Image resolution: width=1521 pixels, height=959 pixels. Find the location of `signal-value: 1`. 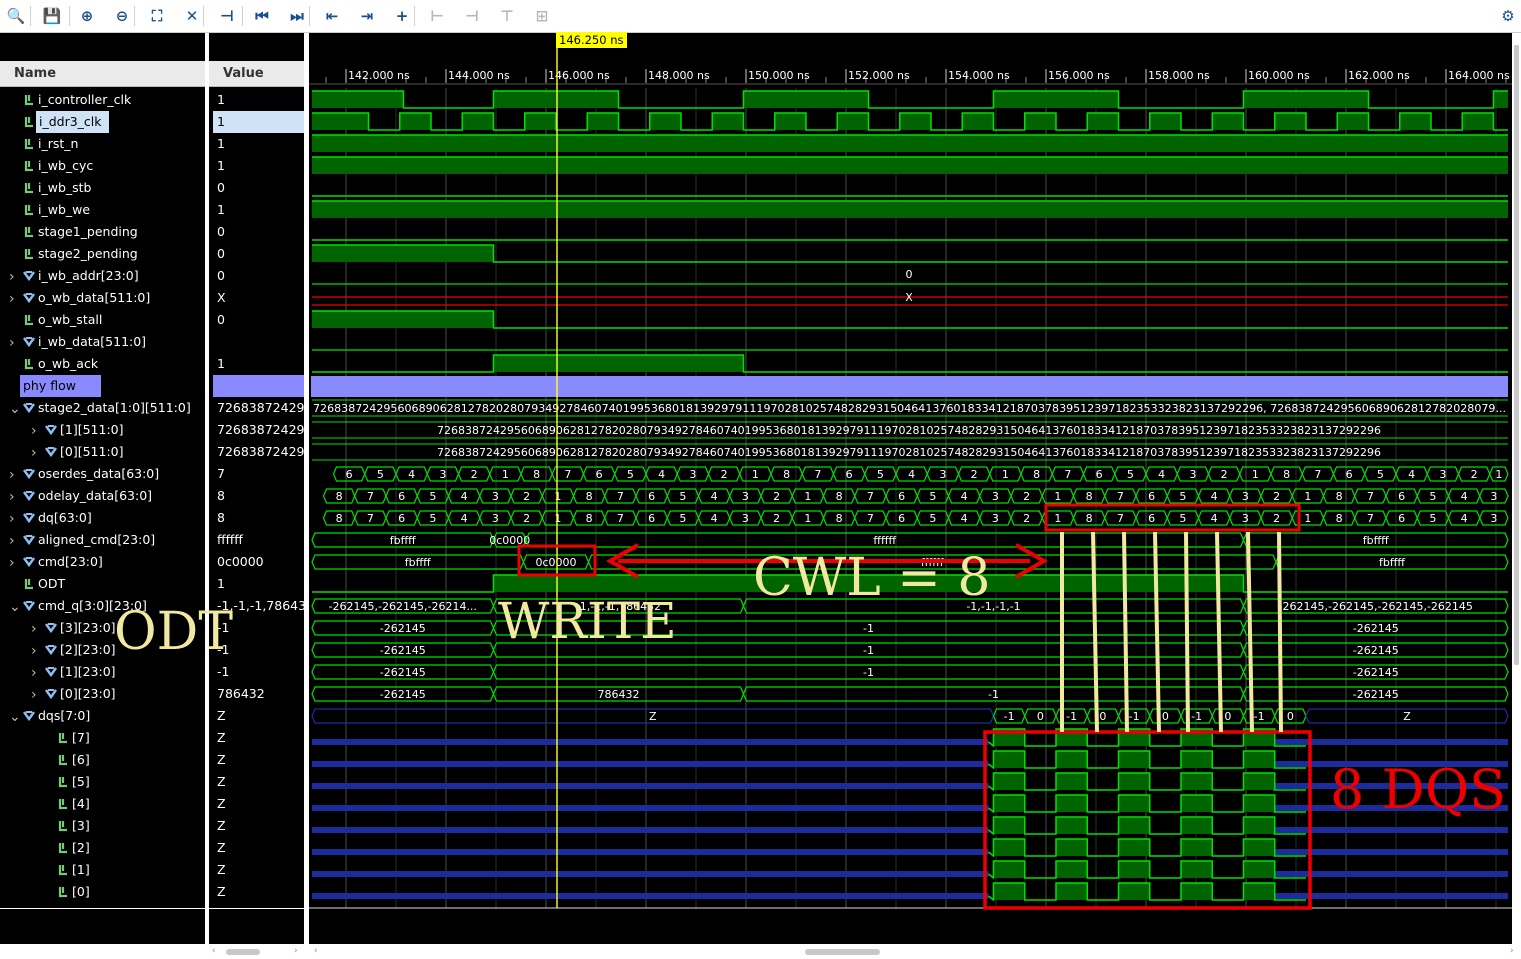

signal-value: 1 is located at coordinates (258, 100).